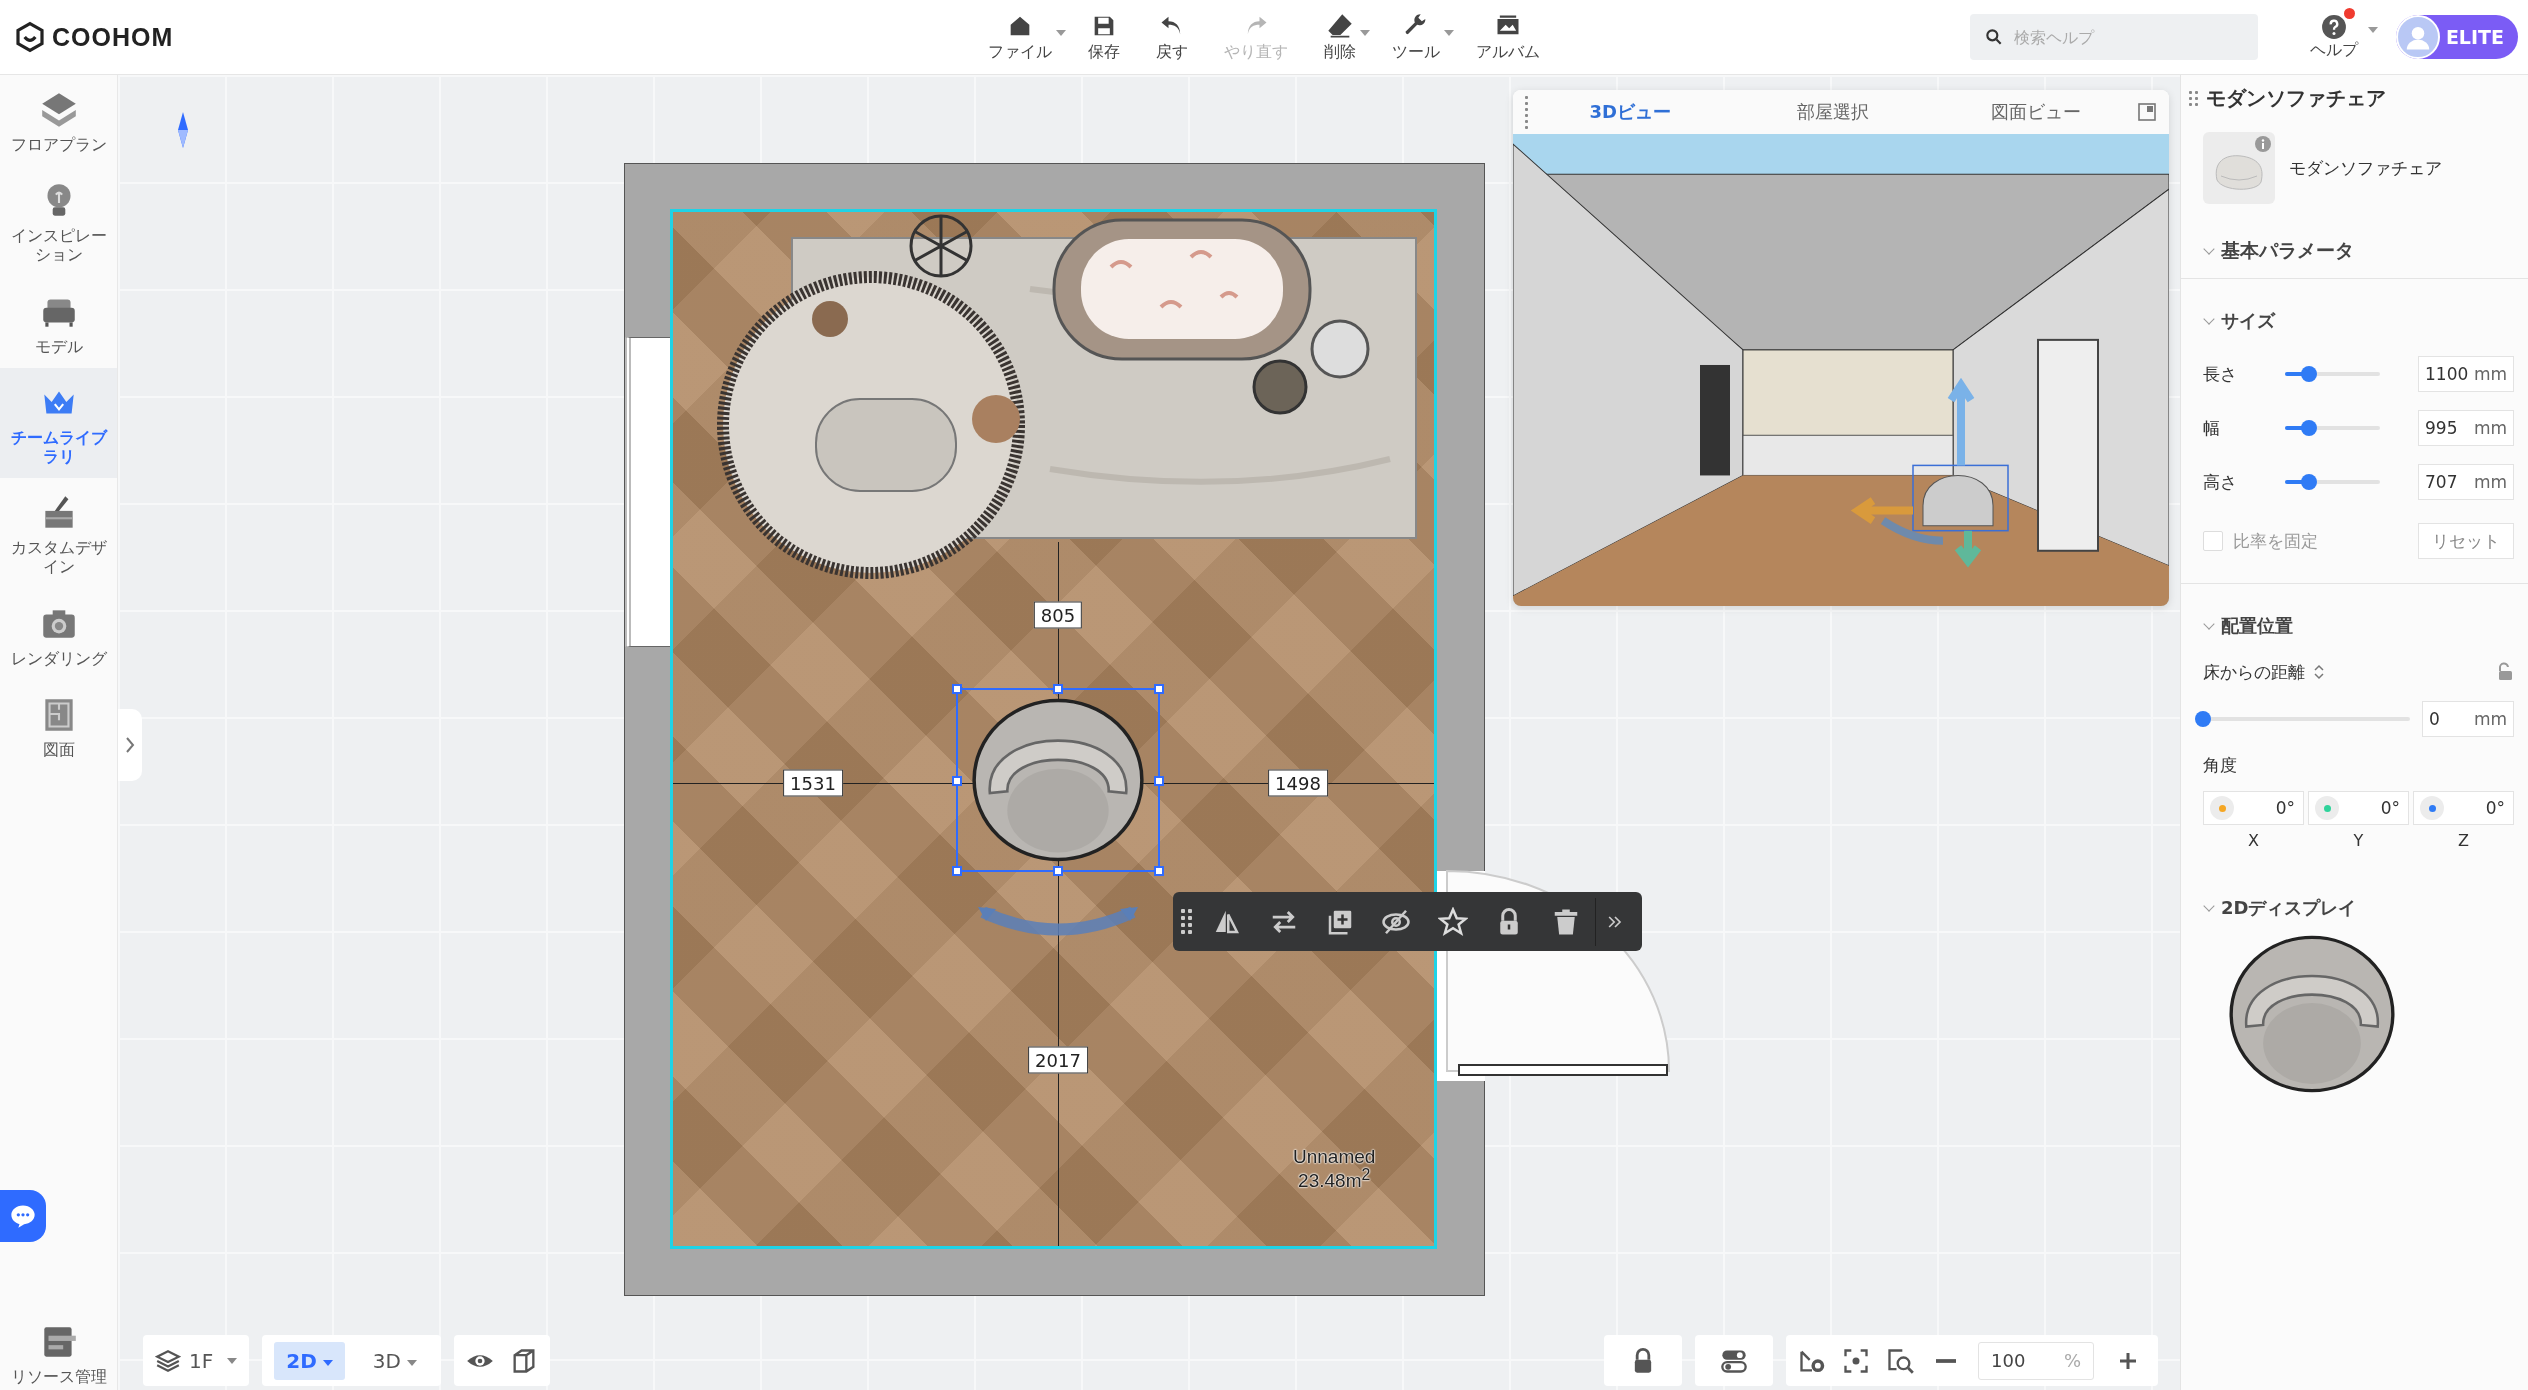  Describe the element at coordinates (1104, 37) in the screenshot. I see `toolbar-button: 保存` at that location.